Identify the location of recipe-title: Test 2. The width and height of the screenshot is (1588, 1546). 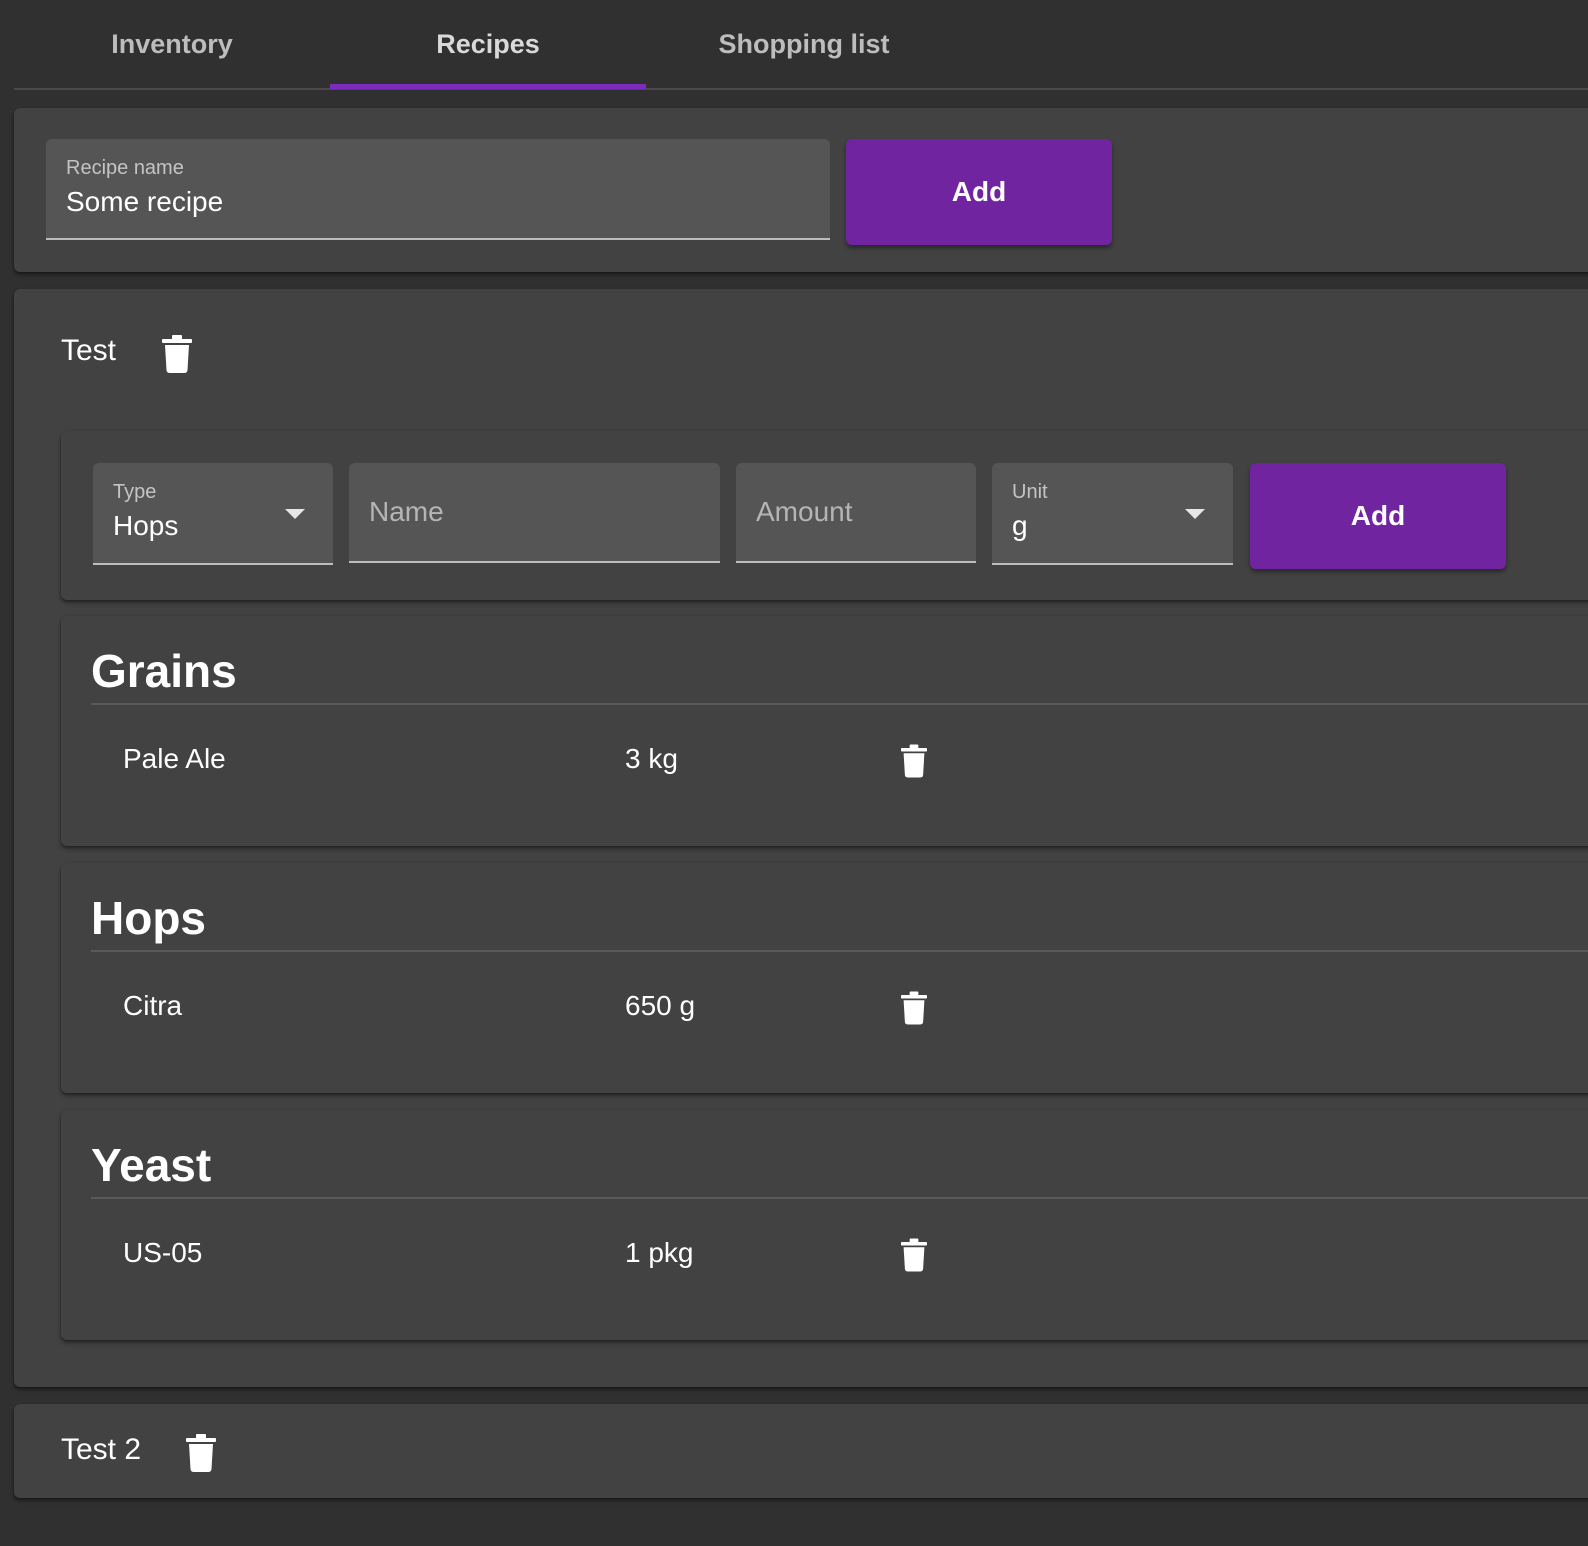
(101, 1450).